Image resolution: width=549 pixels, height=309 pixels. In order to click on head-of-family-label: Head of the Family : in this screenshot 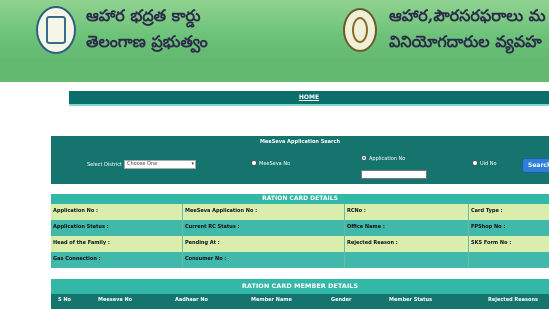, I will do `click(117, 244)`.